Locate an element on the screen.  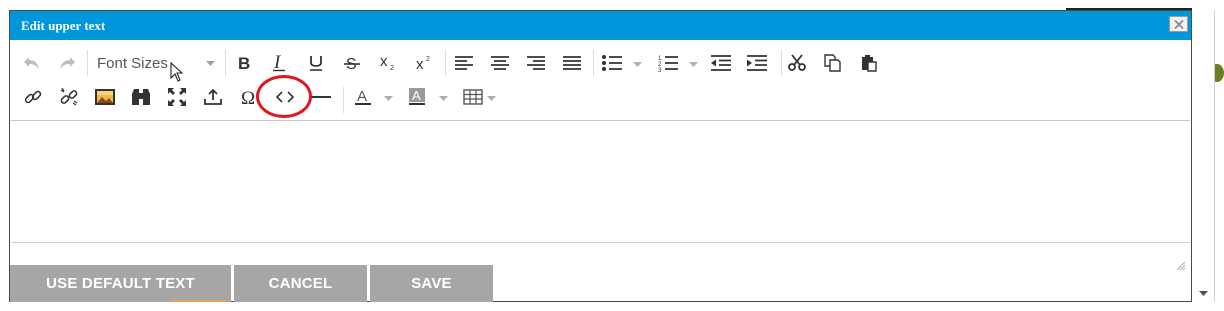
justify-icon is located at coordinates (572, 63).